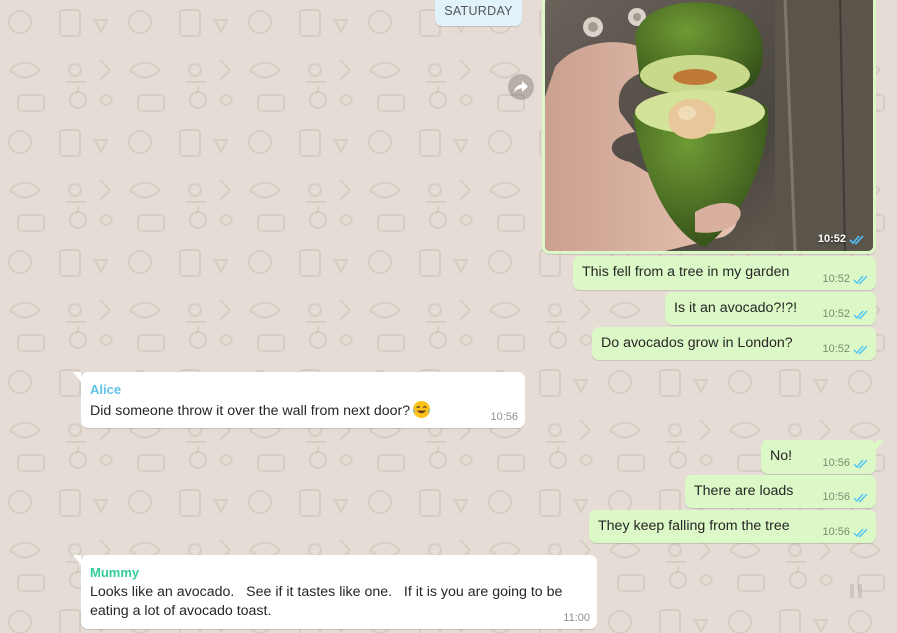 This screenshot has width=897, height=633. I want to click on outgoing-message: No! 10:56, so click(822, 457).